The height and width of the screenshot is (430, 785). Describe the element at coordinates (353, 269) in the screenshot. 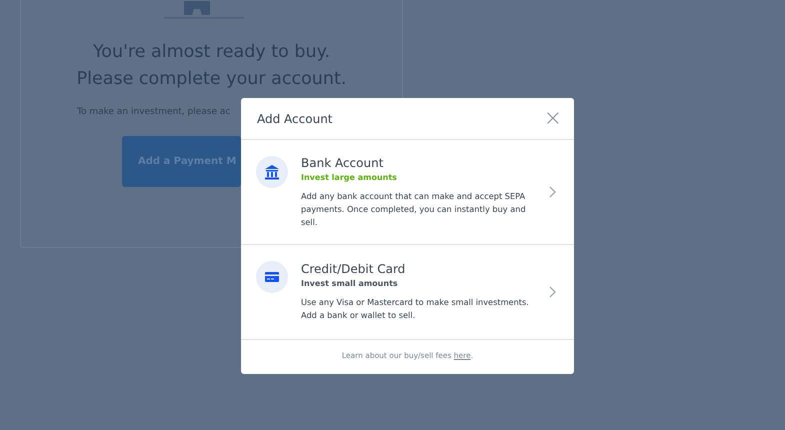

I see `option-title: Credit/Debit Card` at that location.